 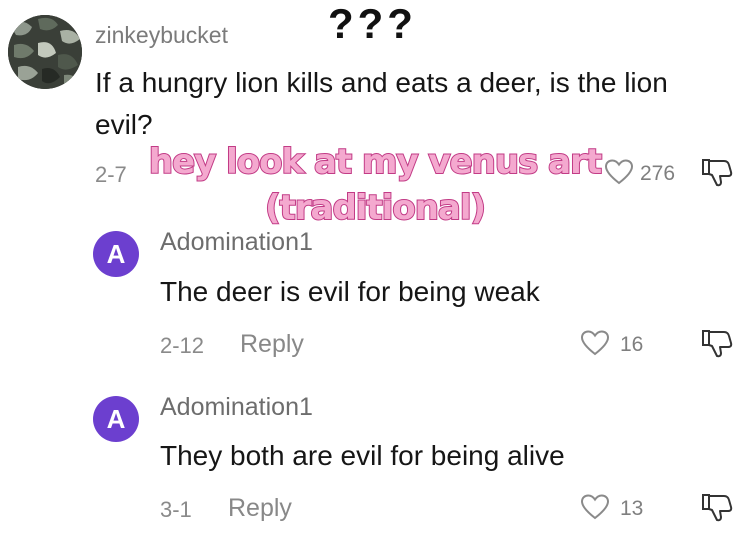 What do you see at coordinates (362, 455) in the screenshot?
I see `reply-text: They both are evil for being alive` at bounding box center [362, 455].